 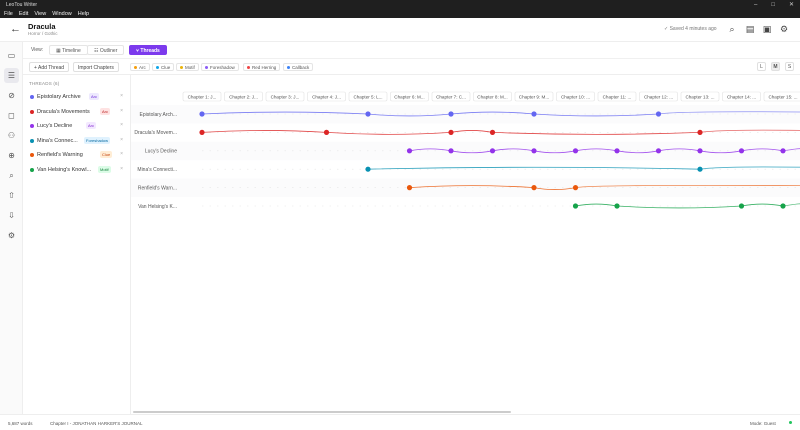 What do you see at coordinates (11, 55) in the screenshot?
I see `document-icon: ▭` at bounding box center [11, 55].